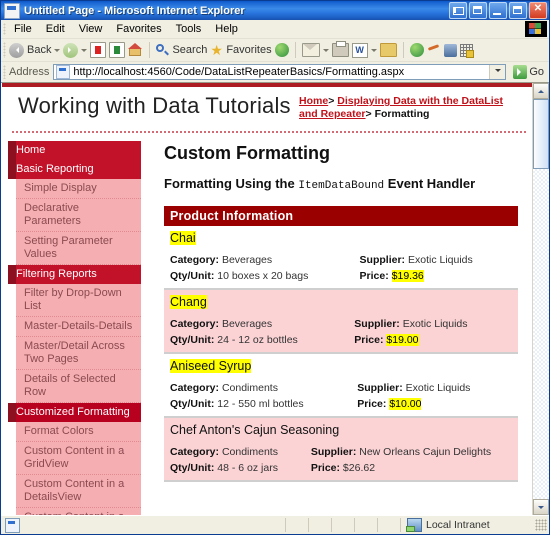 The height and width of the screenshot is (535, 550). I want to click on home-icon, so click(135, 50).